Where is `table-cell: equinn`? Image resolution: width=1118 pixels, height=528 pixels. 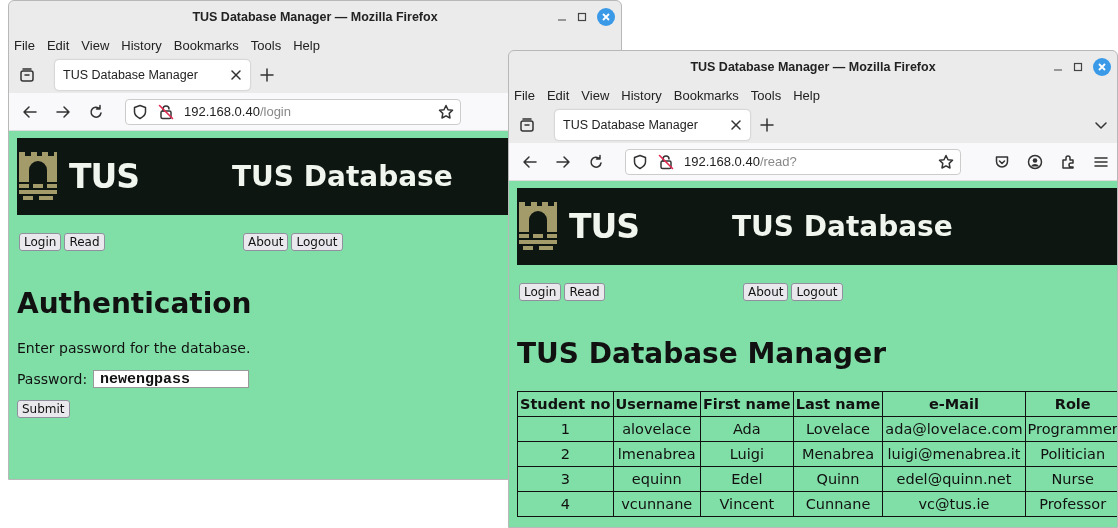
table-cell: equinn is located at coordinates (657, 479).